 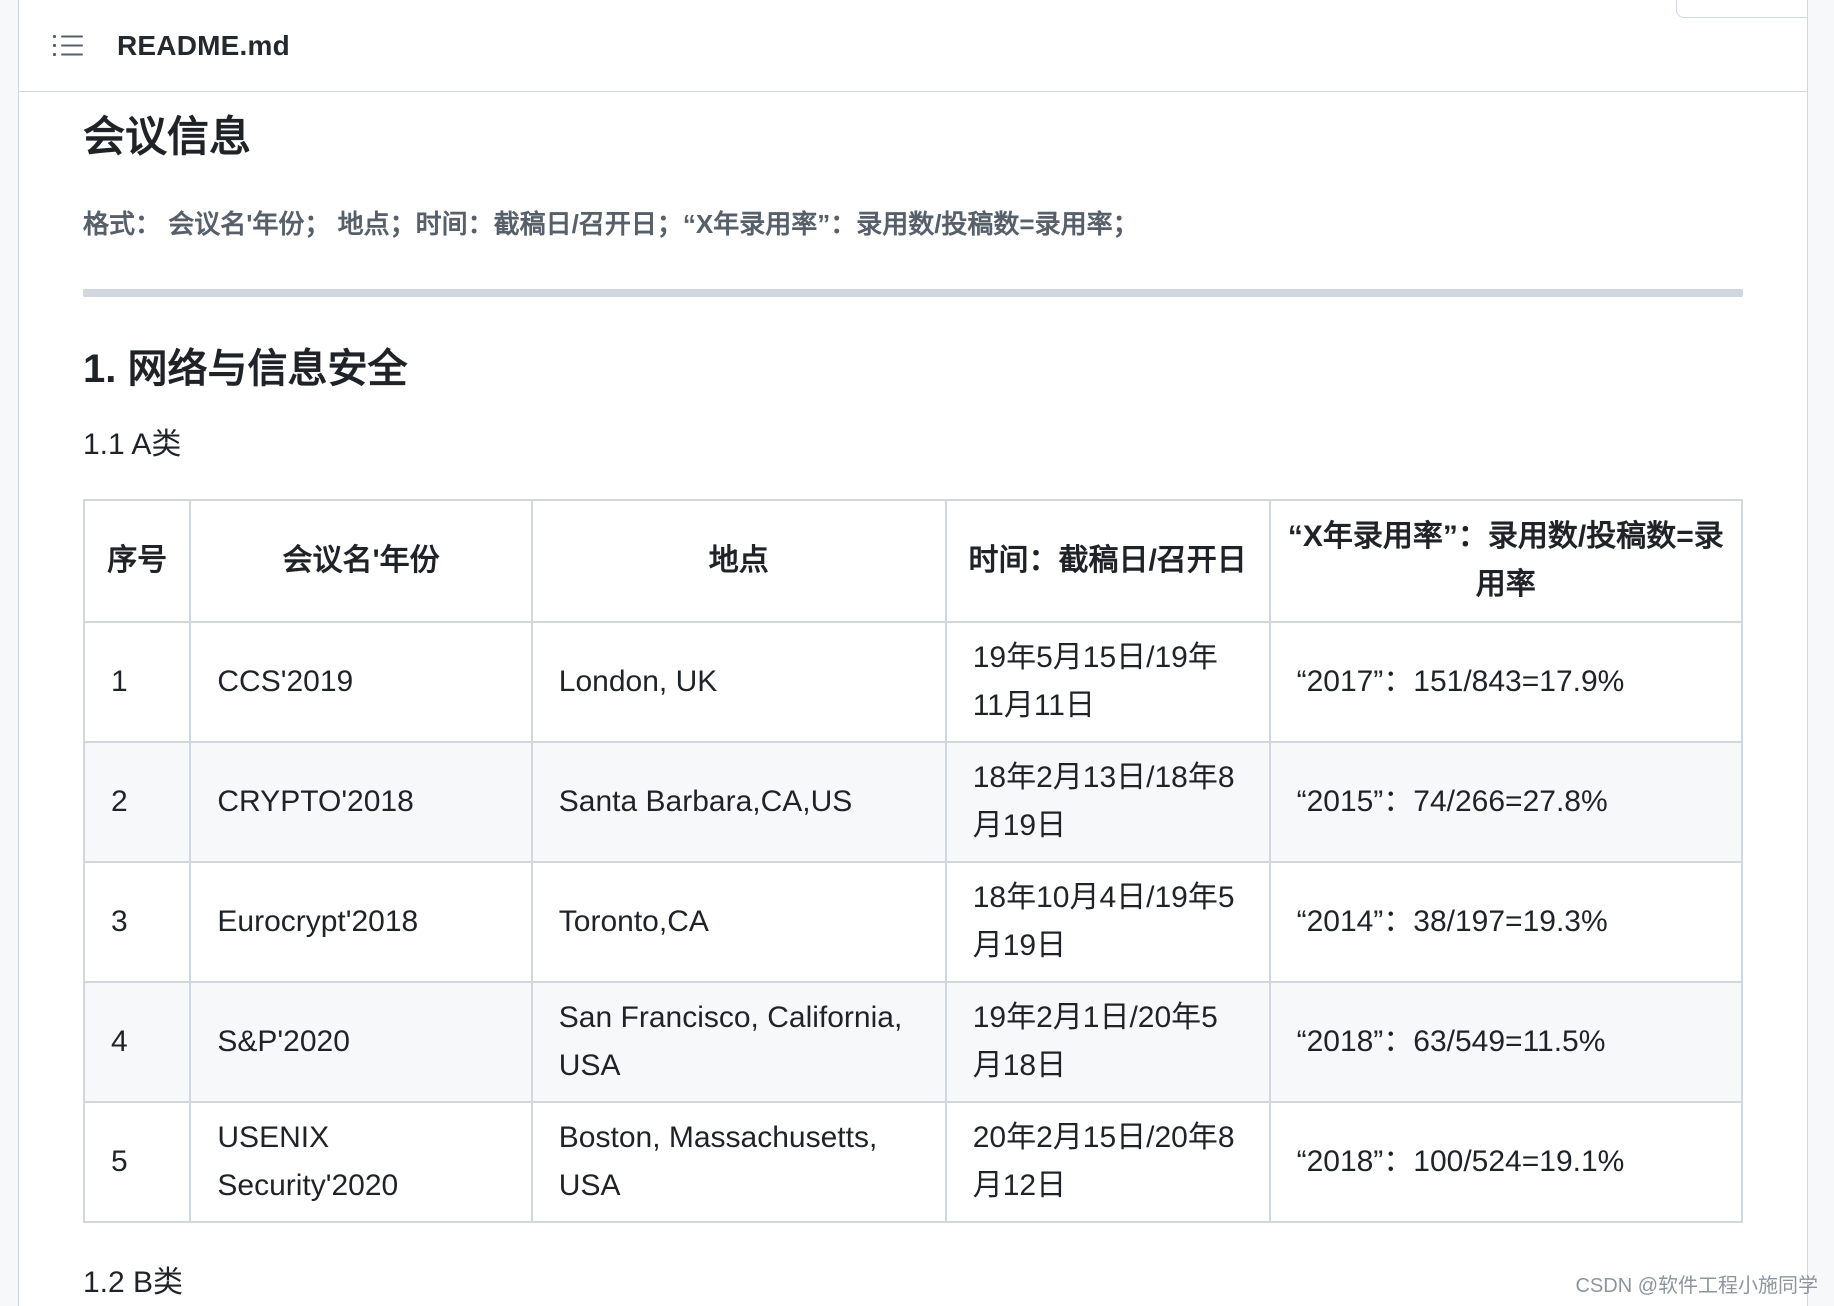 I want to click on page-title: 会议信息, so click(x=167, y=136).